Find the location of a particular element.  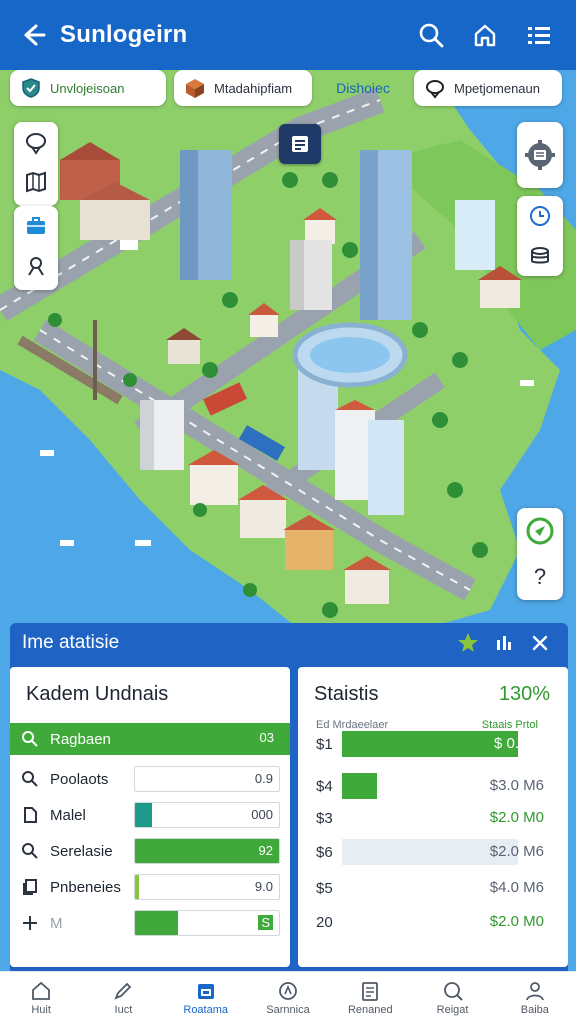

chip-label: Unvlojeisoan is located at coordinates (87, 88).